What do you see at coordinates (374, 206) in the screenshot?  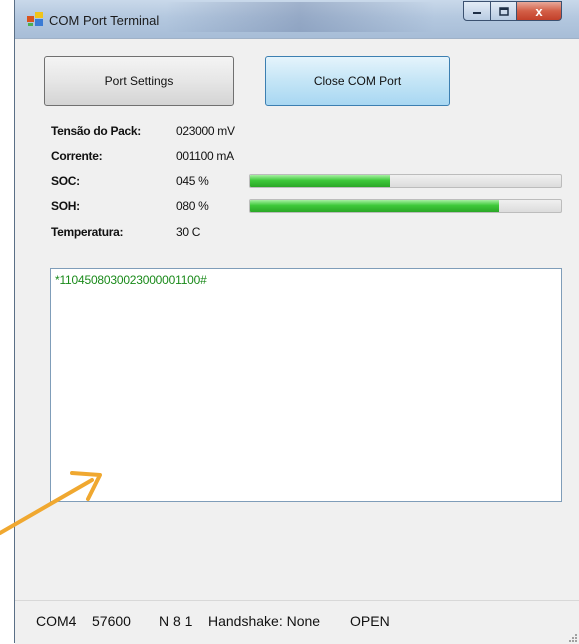 I see `soh-progress-fill` at bounding box center [374, 206].